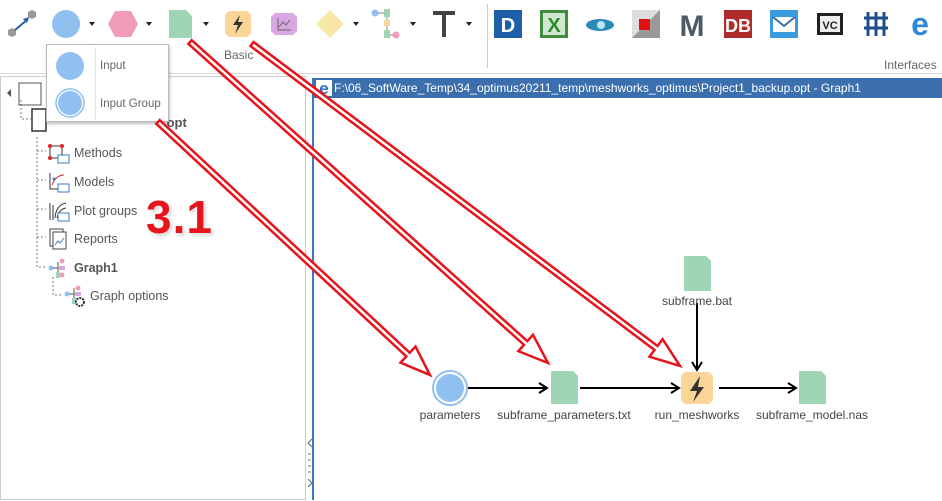 The width and height of the screenshot is (942, 501). What do you see at coordinates (487, 36) in the screenshot?
I see `group-divider` at bounding box center [487, 36].